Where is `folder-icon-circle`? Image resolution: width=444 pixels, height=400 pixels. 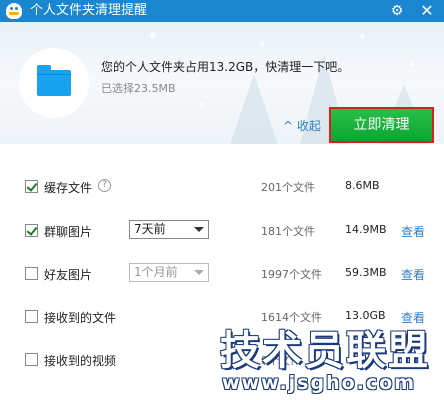
folder-icon-circle is located at coordinates (54, 83).